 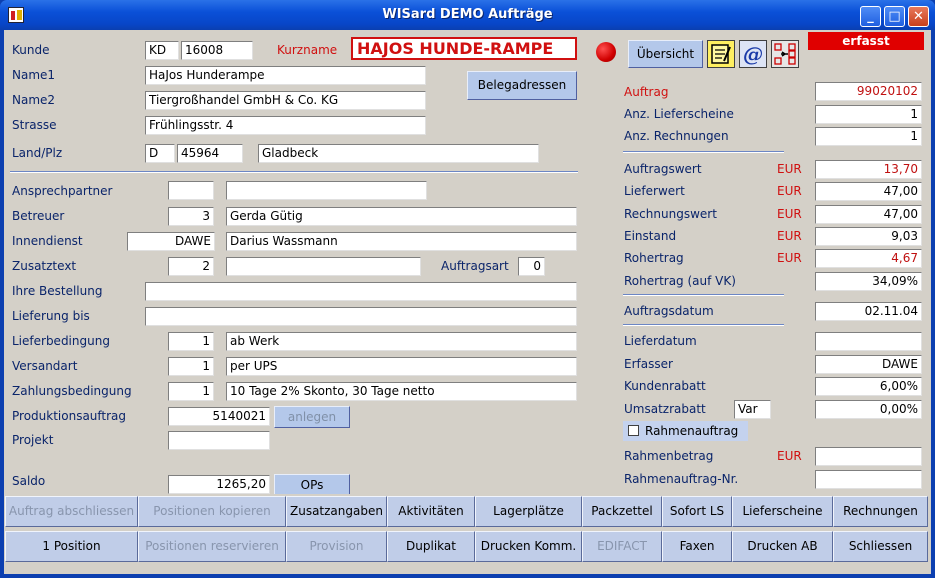 I want to click on uebersicht-button: Übersicht, so click(x=665, y=54).